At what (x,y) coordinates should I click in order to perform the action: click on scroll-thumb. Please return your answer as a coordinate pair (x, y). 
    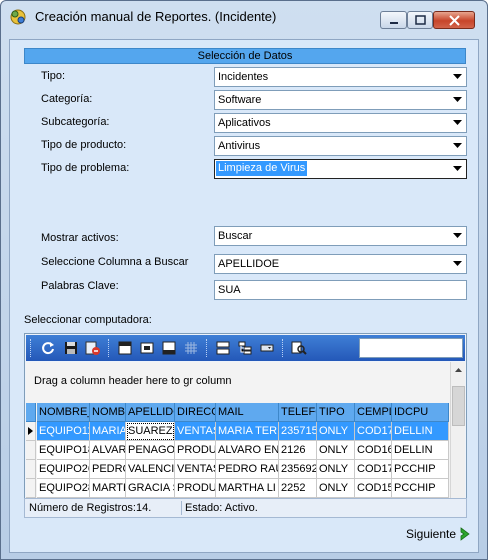
    Looking at the image, I should click on (458, 406).